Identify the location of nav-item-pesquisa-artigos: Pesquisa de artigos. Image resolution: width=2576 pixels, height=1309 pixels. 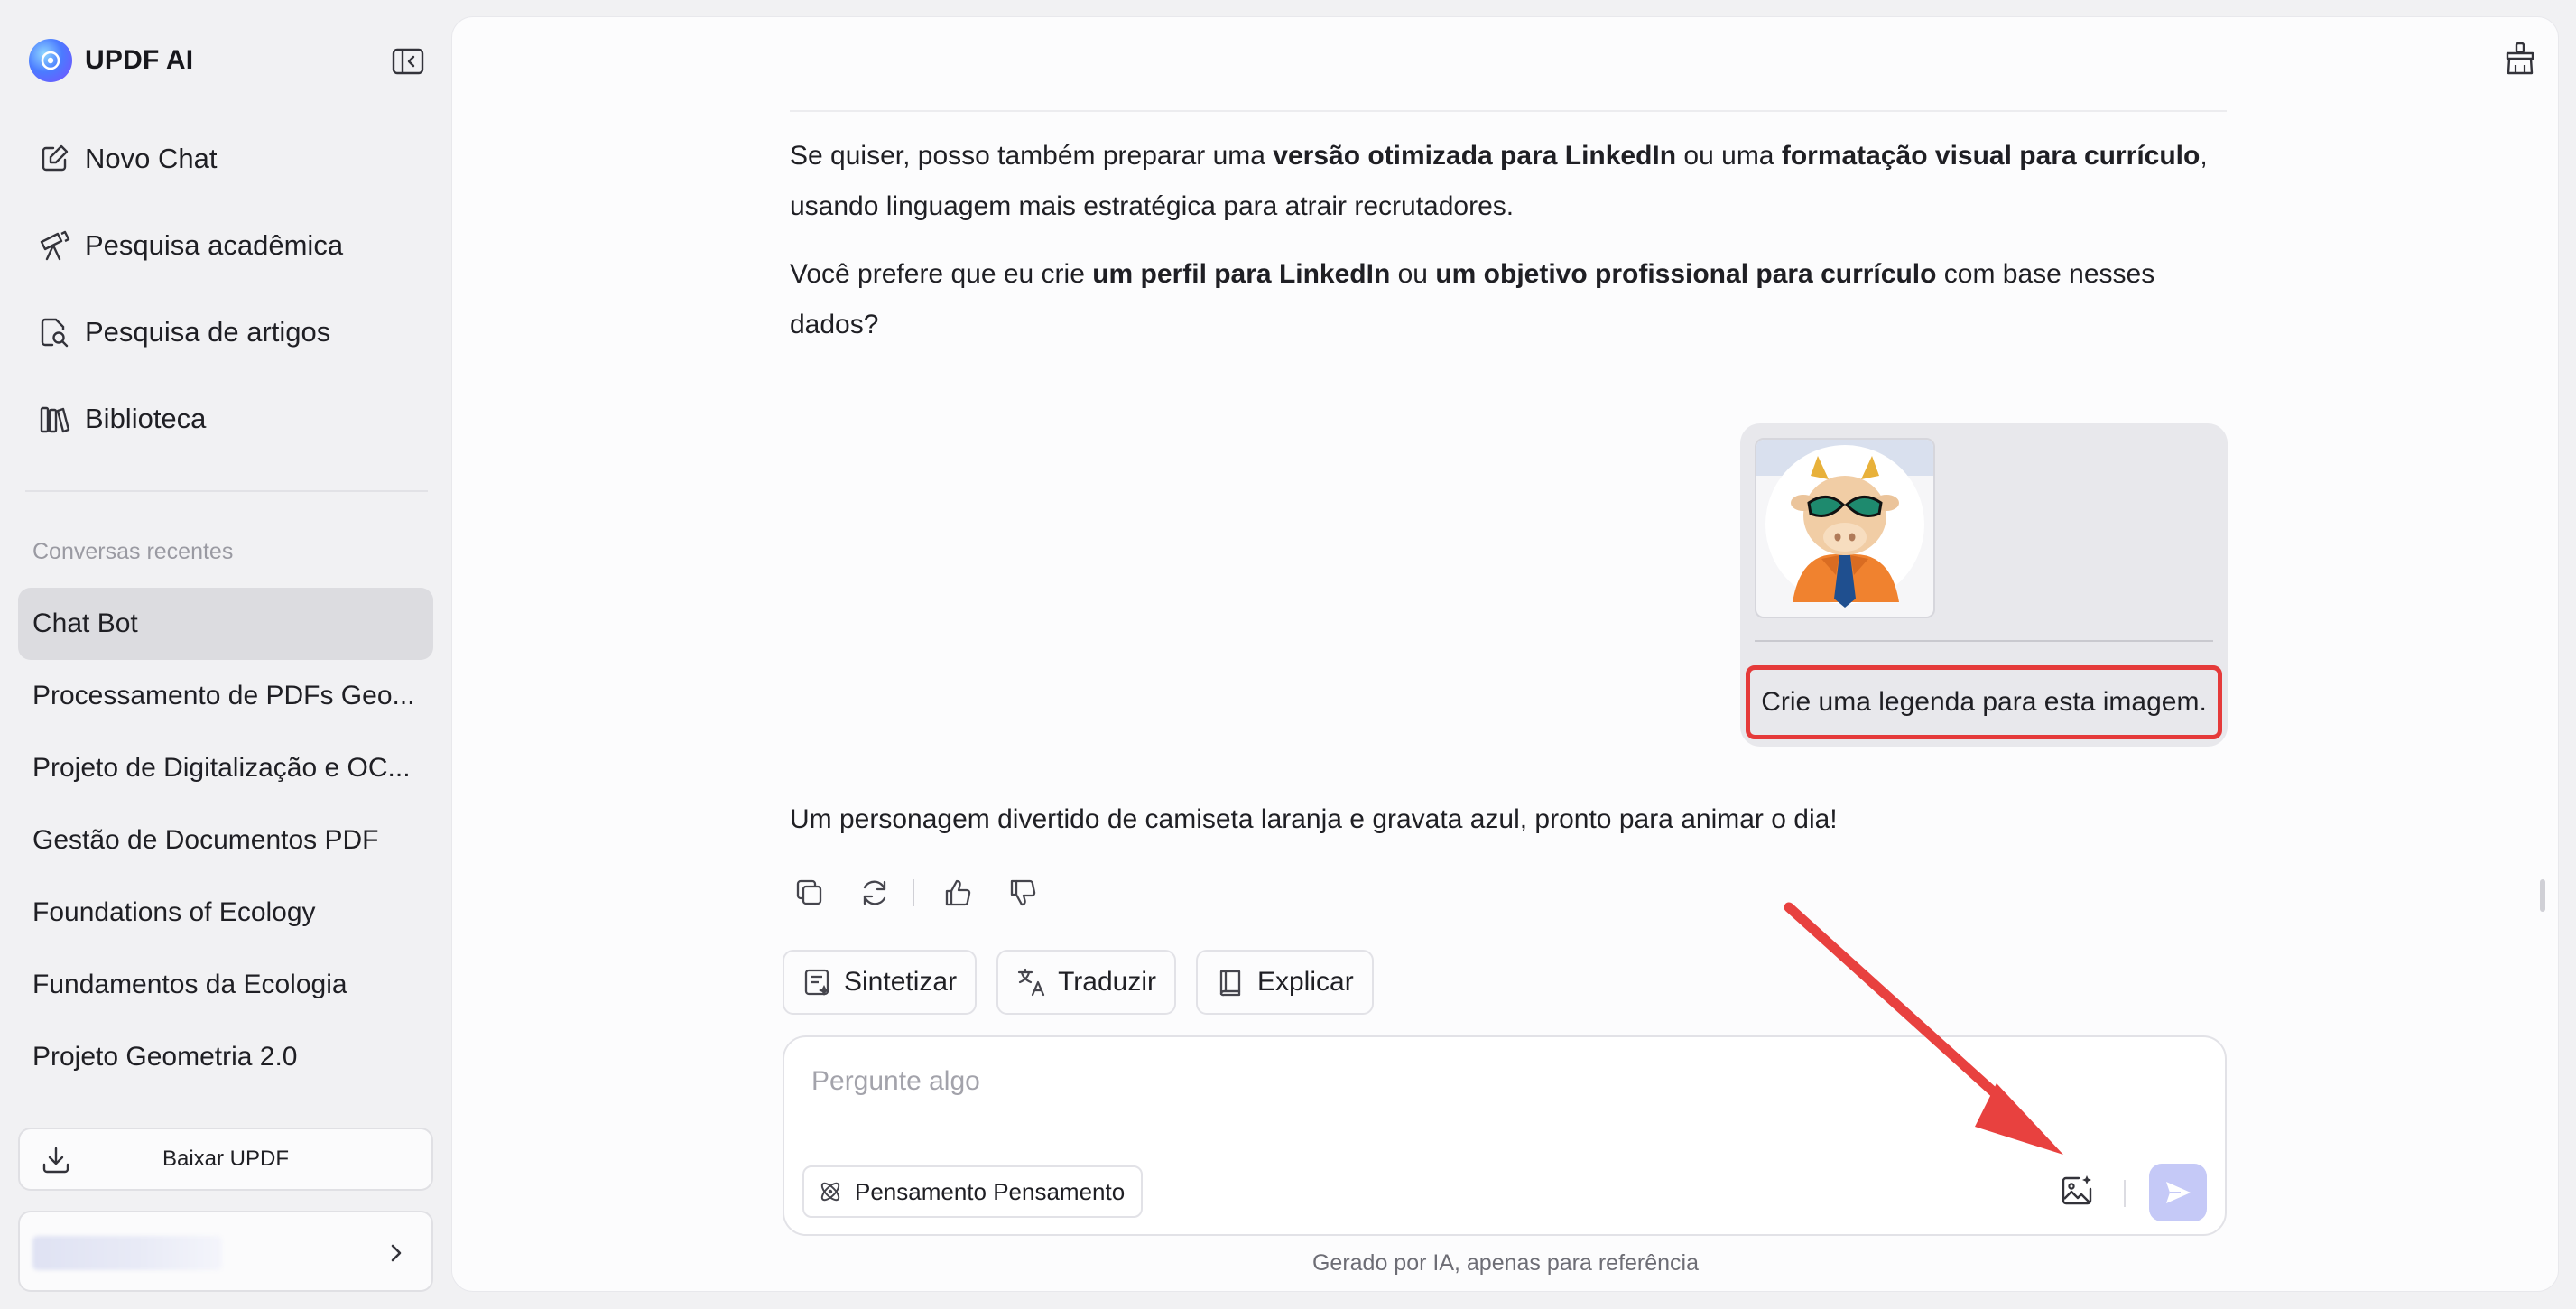
(225, 333).